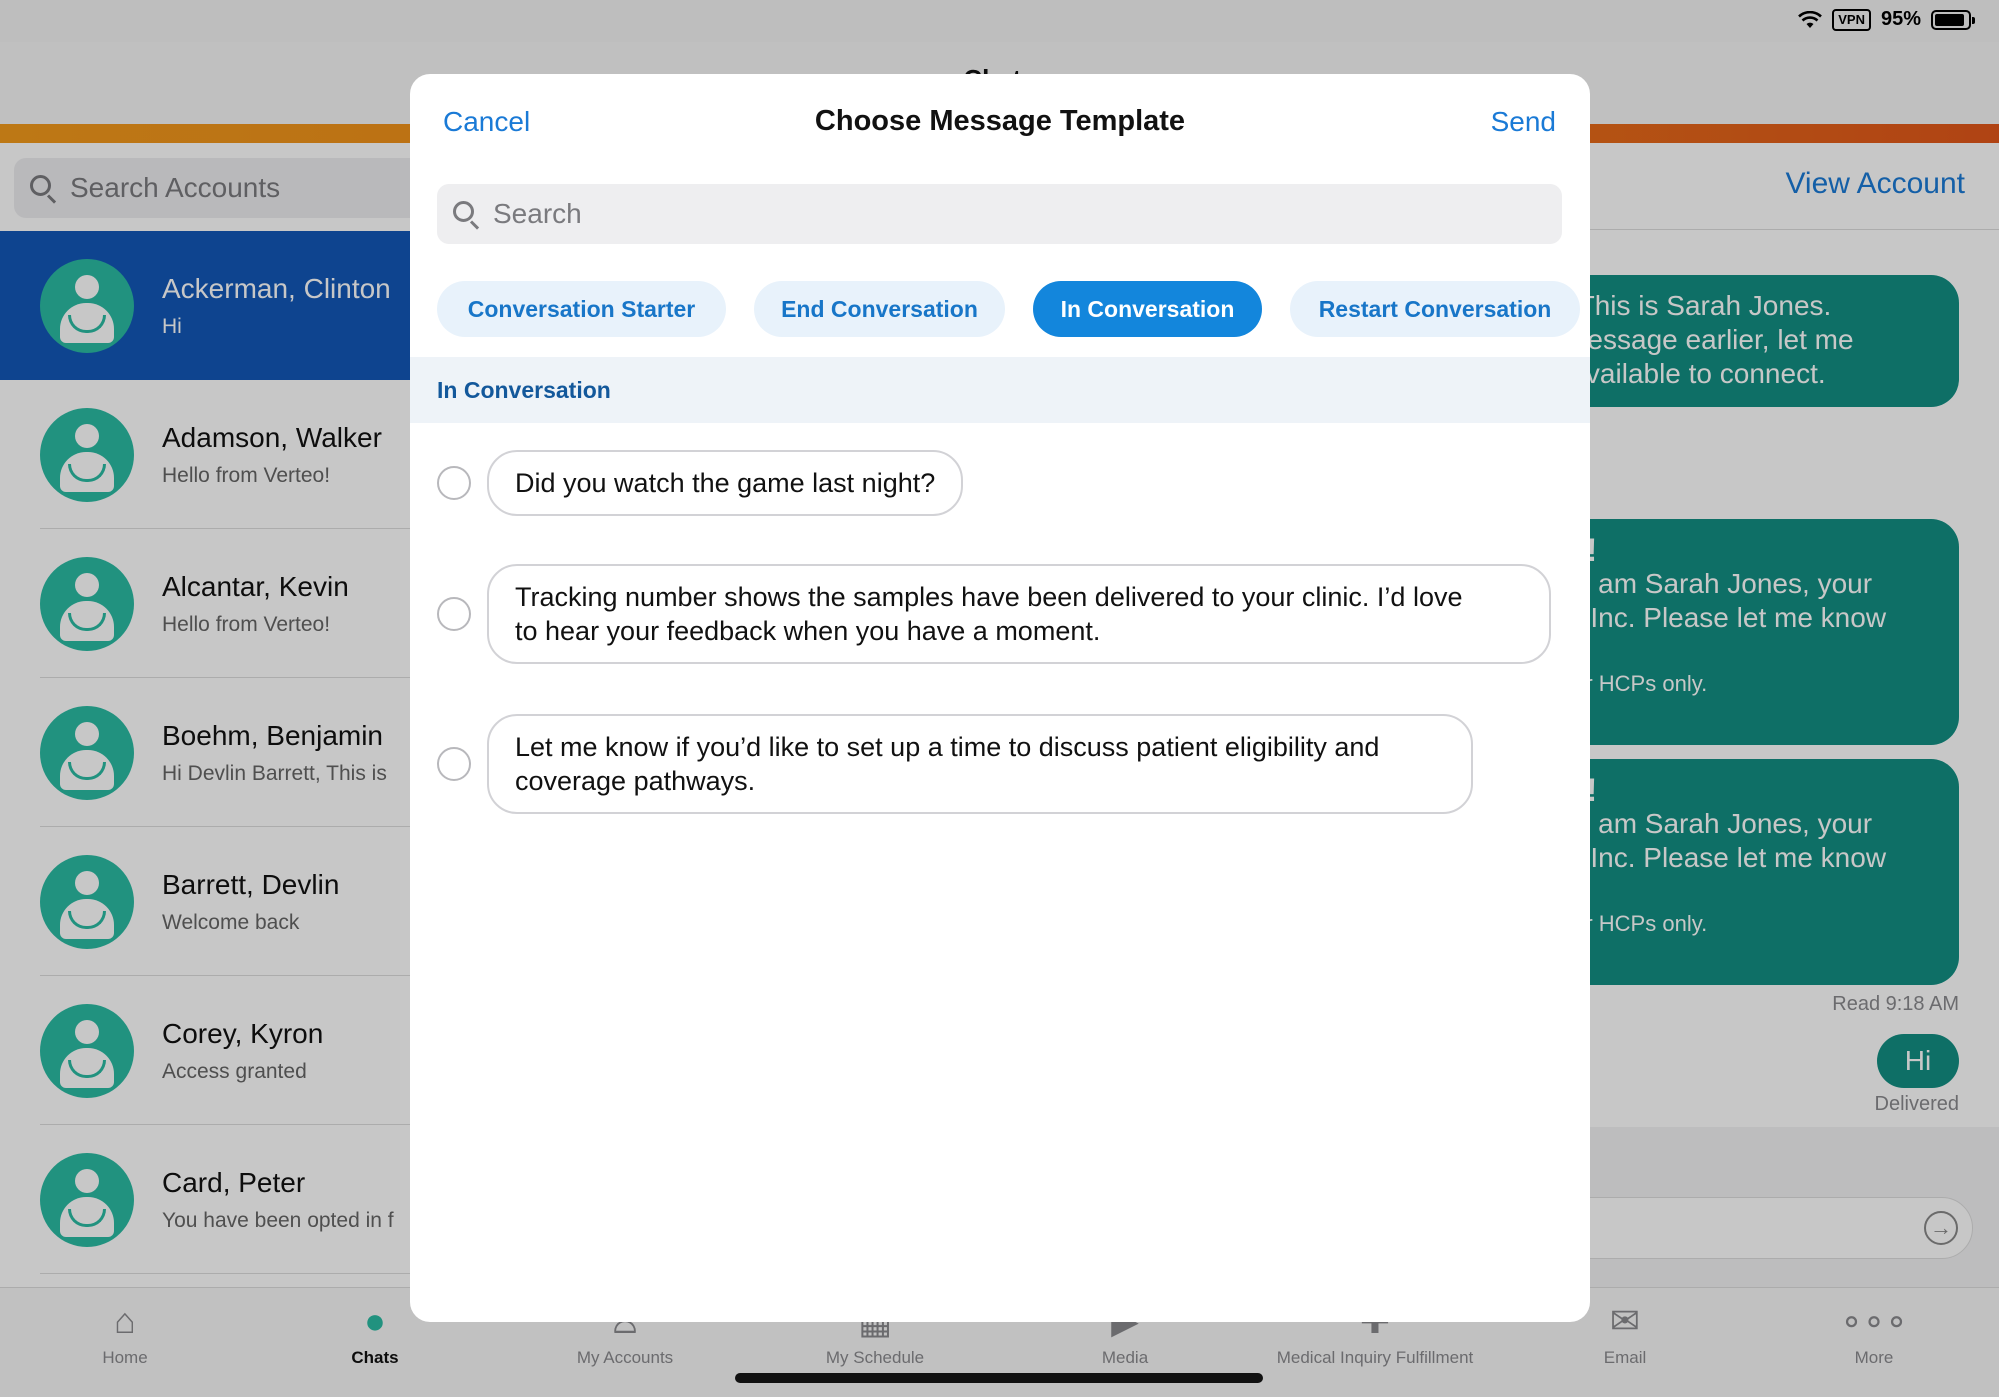 This screenshot has width=1999, height=1397. Describe the element at coordinates (1147, 309) in the screenshot. I see `chip-in-conversation: In Conversation` at that location.